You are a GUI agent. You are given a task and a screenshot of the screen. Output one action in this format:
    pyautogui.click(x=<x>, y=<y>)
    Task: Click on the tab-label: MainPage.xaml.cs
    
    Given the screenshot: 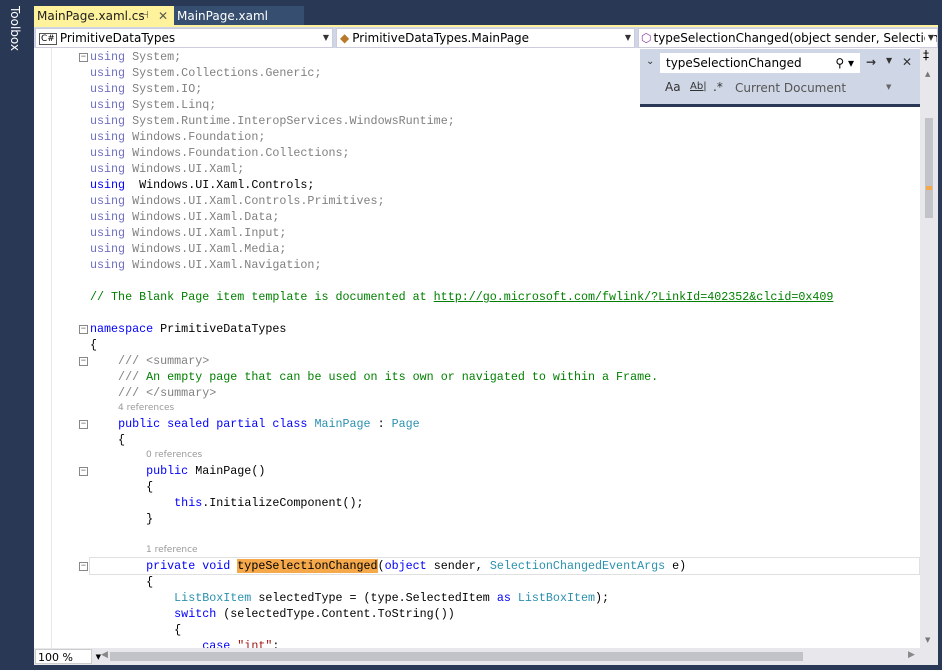 What is the action you would take?
    pyautogui.click(x=91, y=16)
    